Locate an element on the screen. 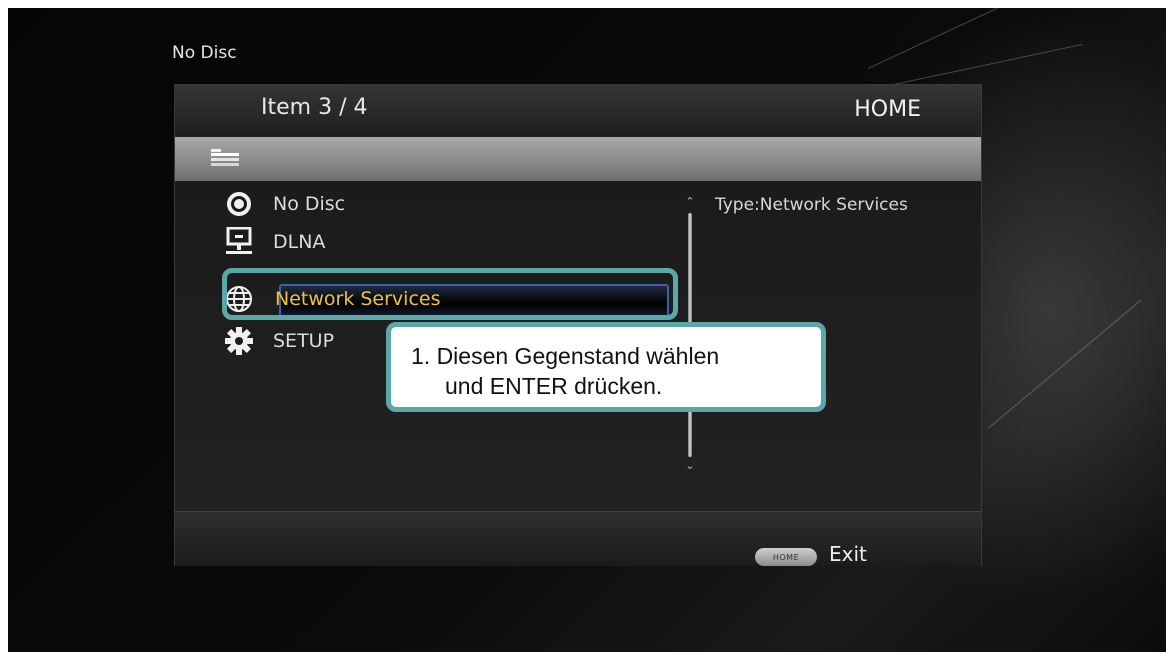  menu-item-label: SETUP is located at coordinates (304, 341).